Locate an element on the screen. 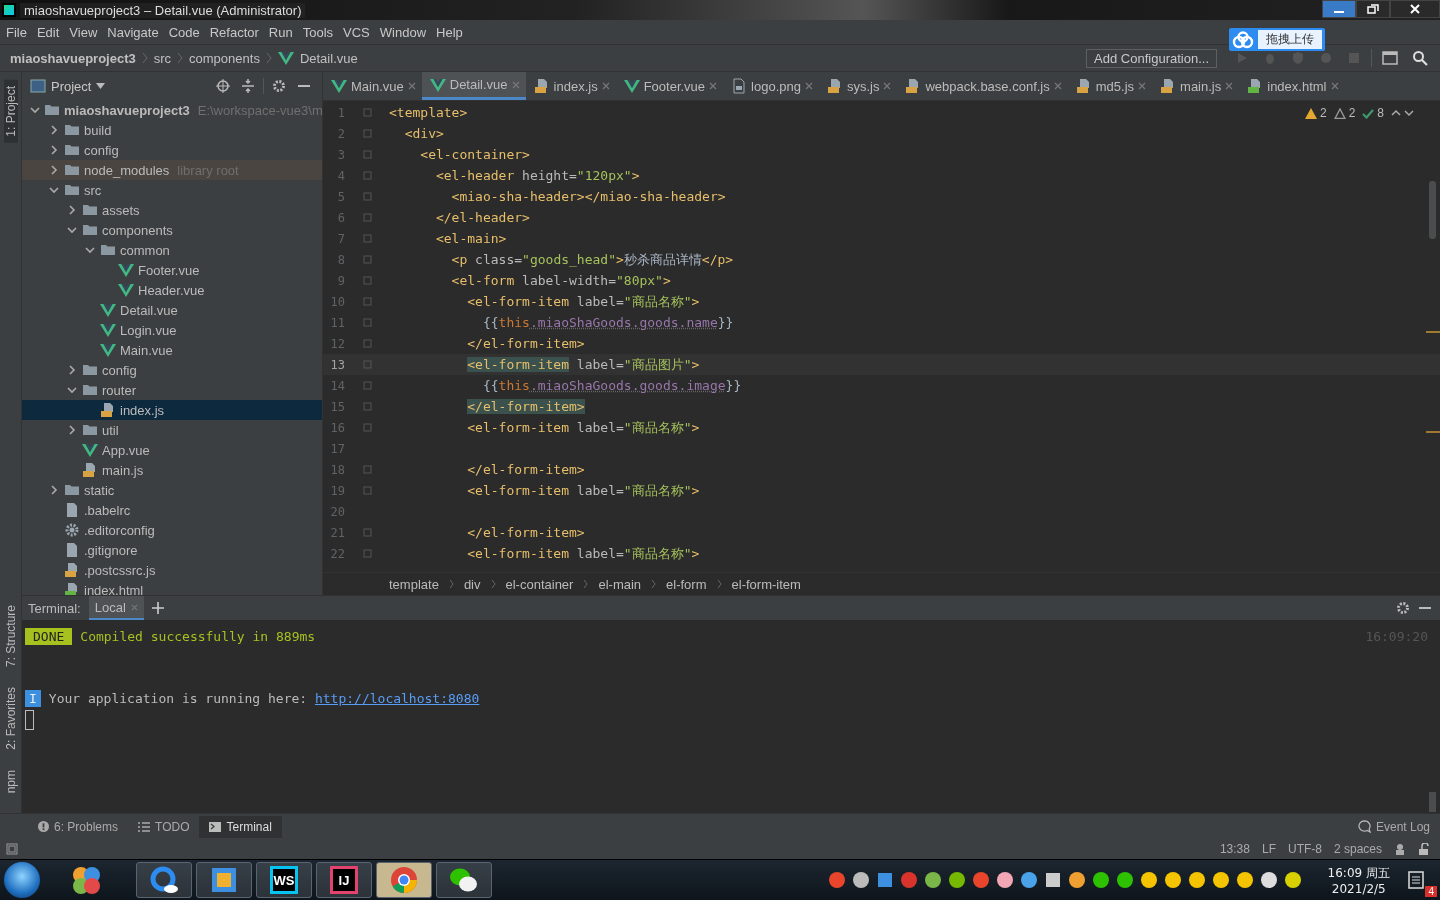 The height and width of the screenshot is (900, 1440). restore-button is located at coordinates (1373, 9).